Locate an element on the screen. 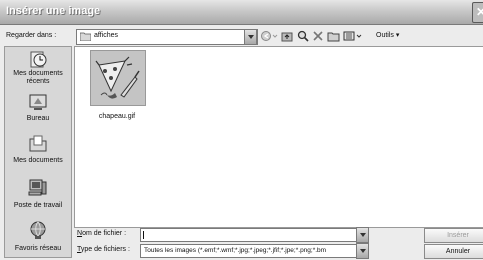 This screenshot has height=260, width=483. back-icon is located at coordinates (269, 36).